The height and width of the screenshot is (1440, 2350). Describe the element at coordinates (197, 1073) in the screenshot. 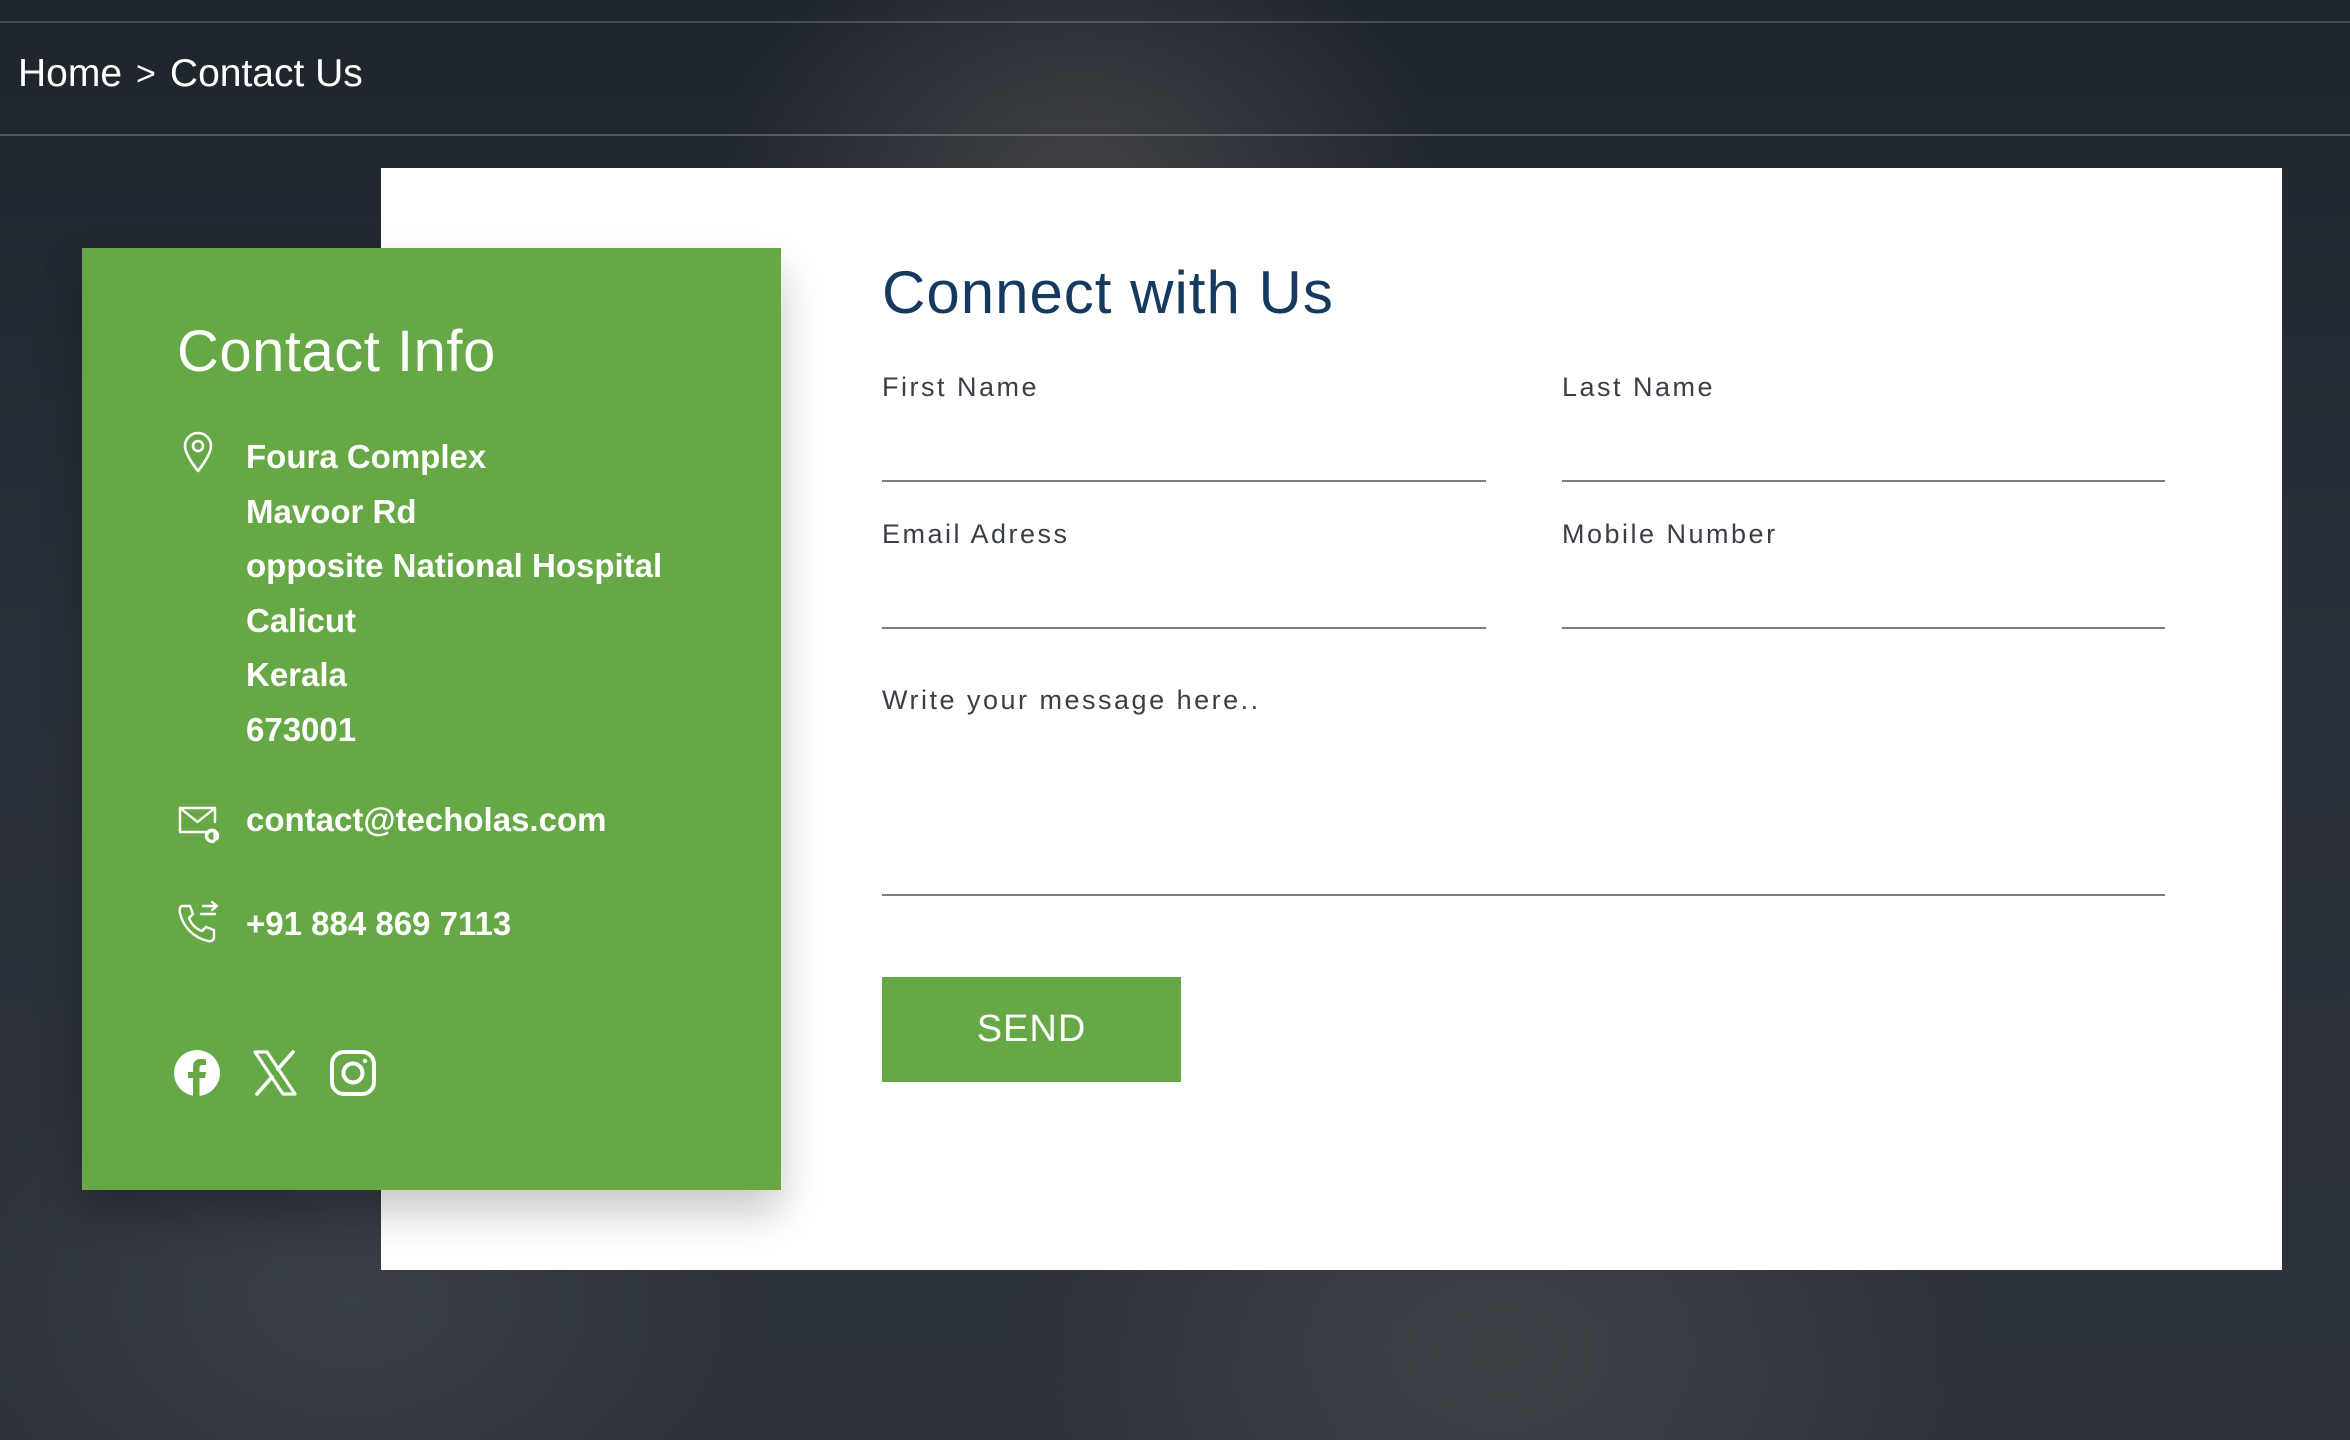

I see `facebook-icon` at that location.